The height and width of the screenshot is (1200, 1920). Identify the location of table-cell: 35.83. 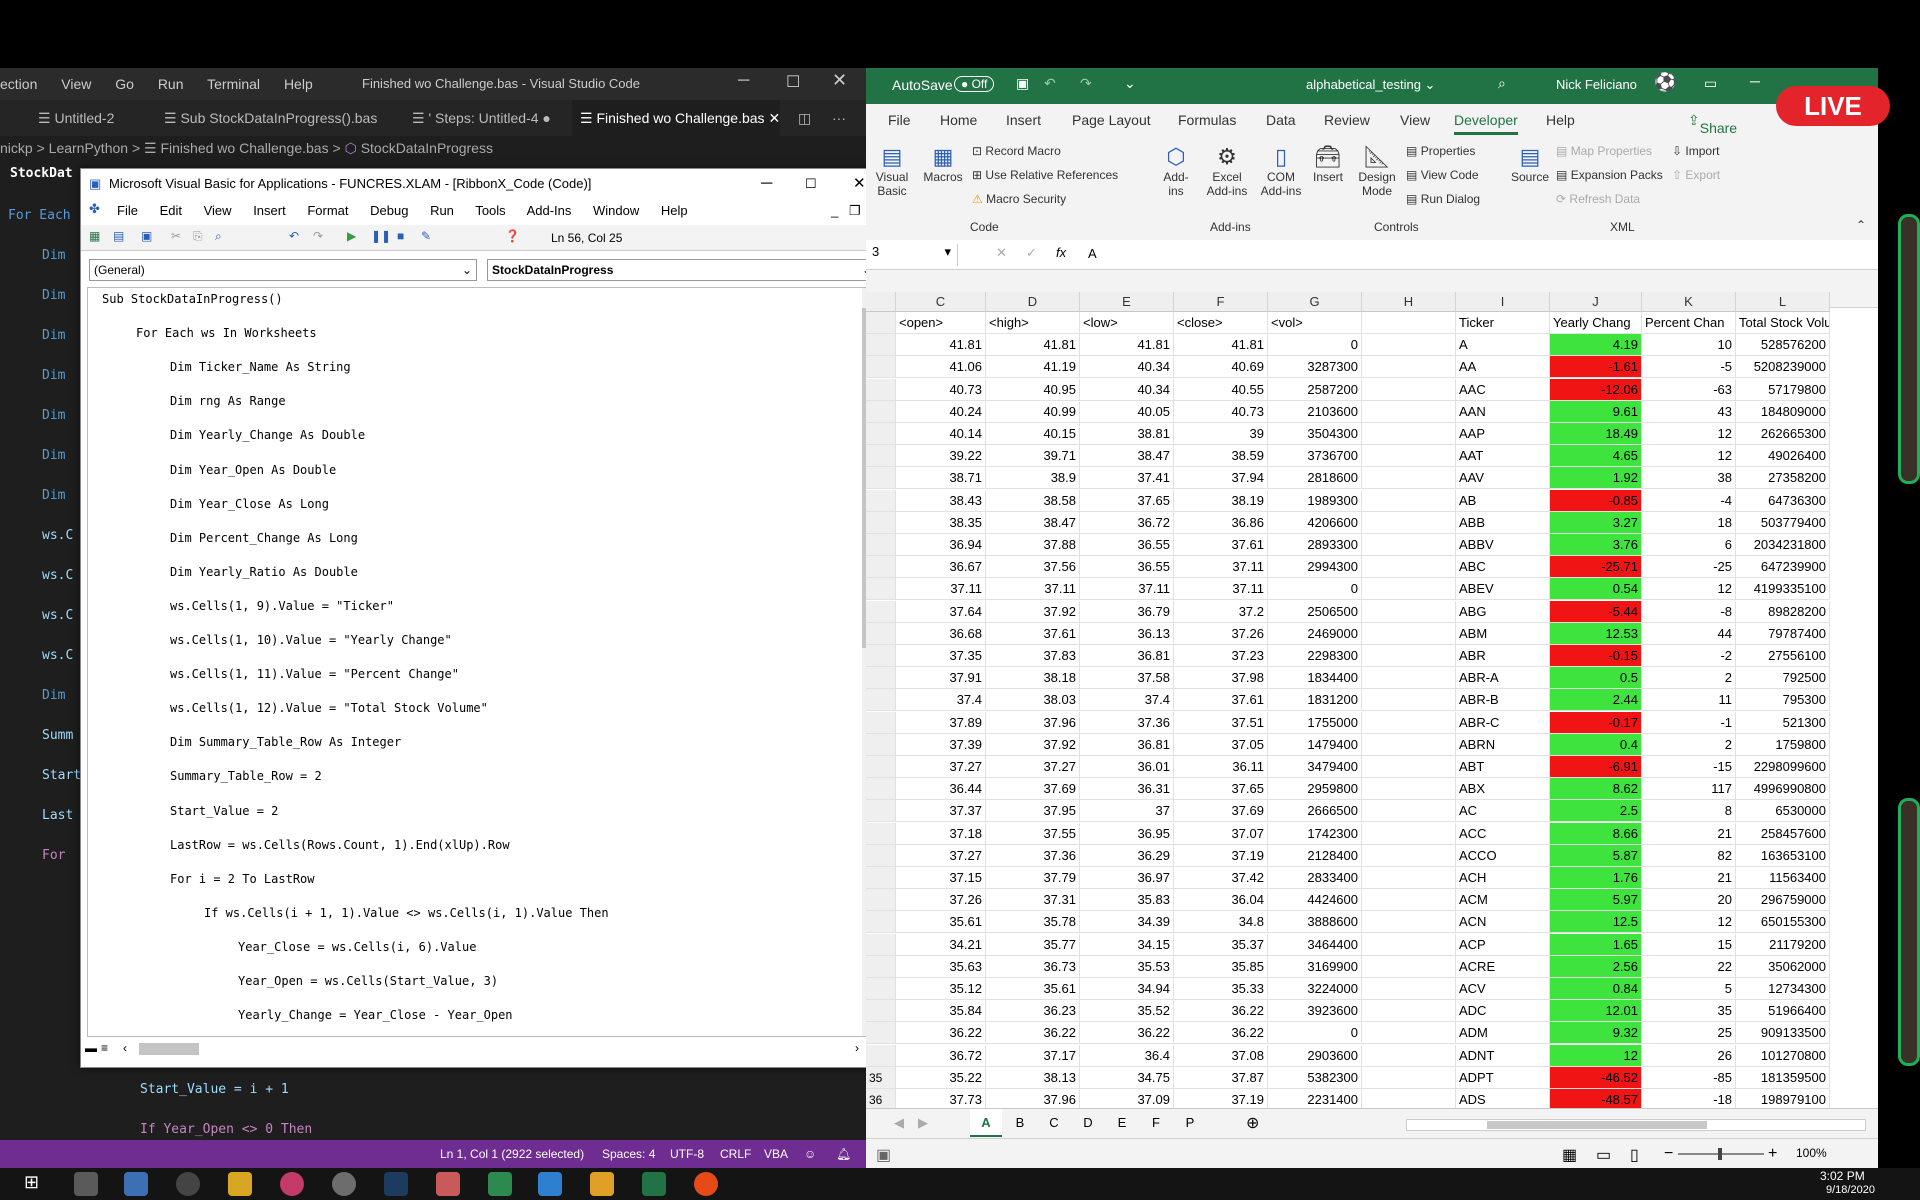
(1127, 900).